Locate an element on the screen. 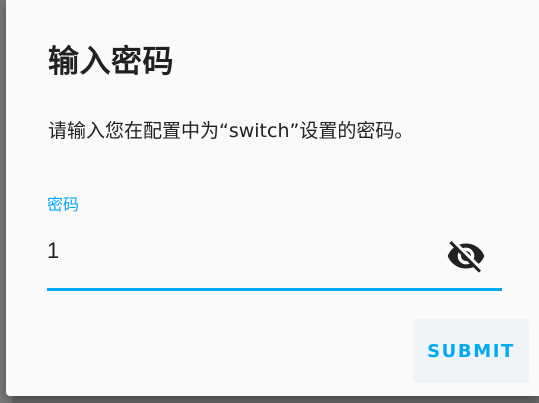  dialog-title: 输入密码 is located at coordinates (111, 62).